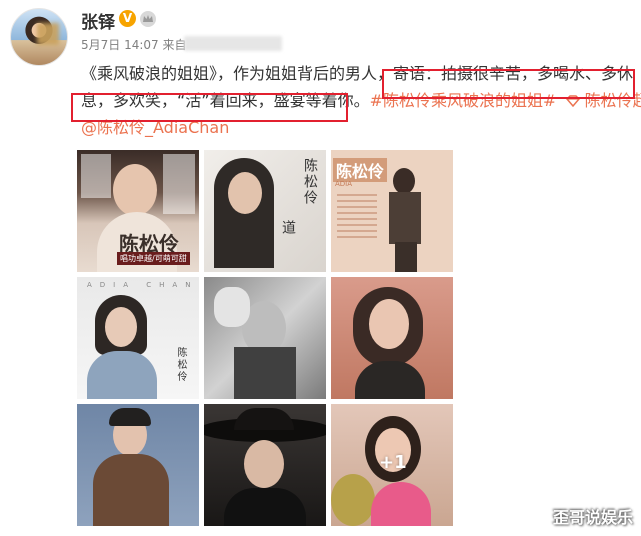  What do you see at coordinates (98, 20) in the screenshot?
I see `username: 张铎` at bounding box center [98, 20].